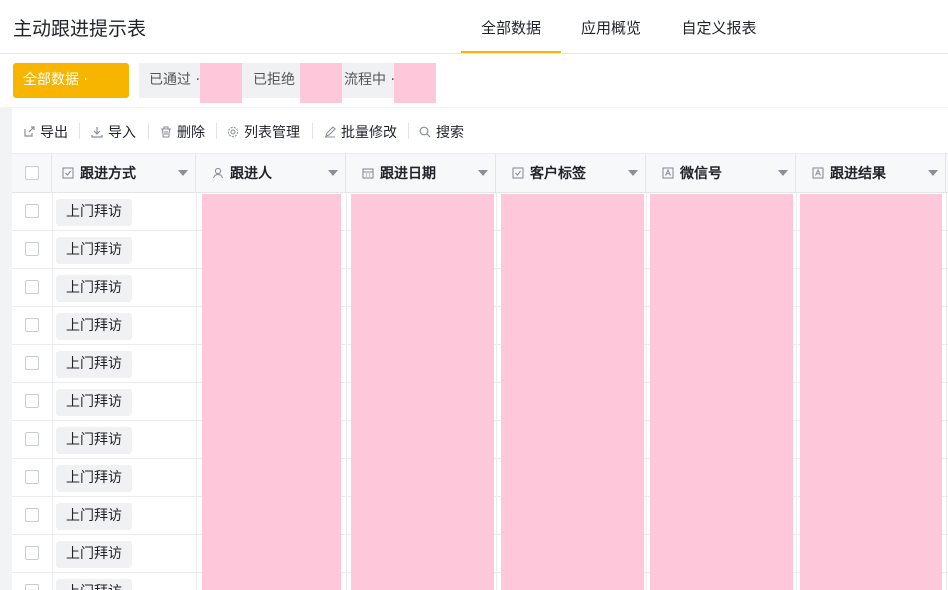 The image size is (948, 590). I want to click on column-header-wechat: 微信号, so click(721, 173).